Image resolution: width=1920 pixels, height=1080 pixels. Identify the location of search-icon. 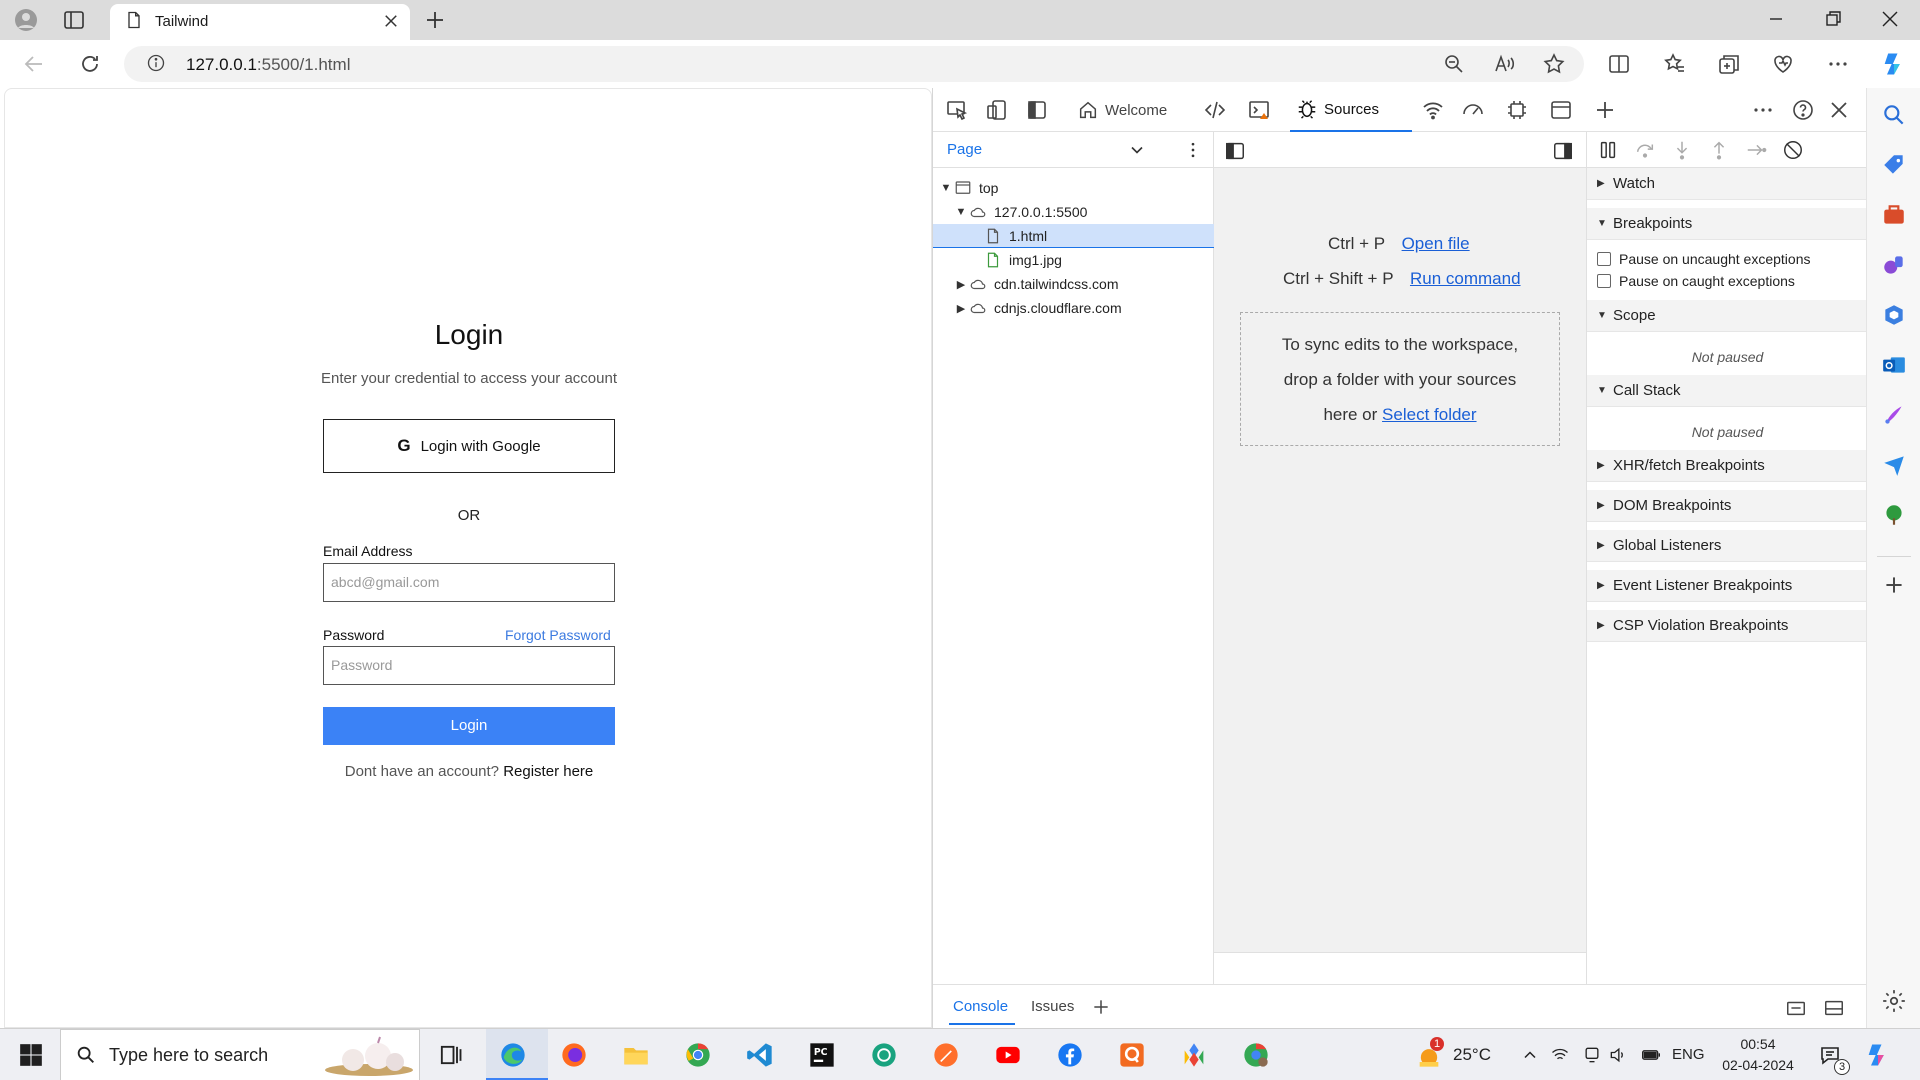
(1894, 115).